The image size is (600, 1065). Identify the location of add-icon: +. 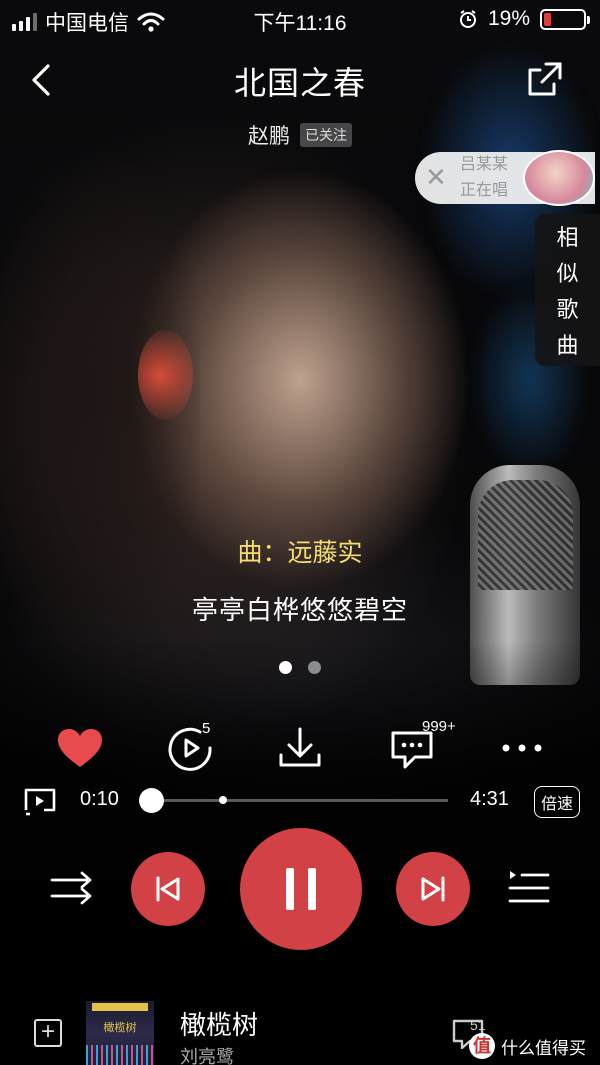
(48, 1033).